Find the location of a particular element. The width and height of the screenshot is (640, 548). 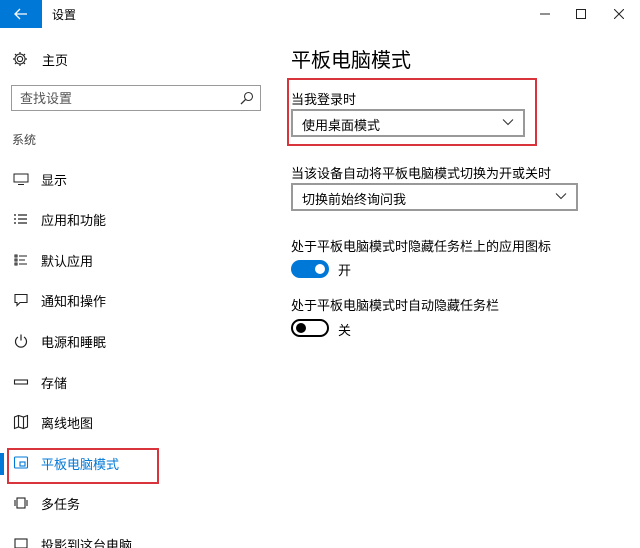

arrow-left-icon is located at coordinates (20, 14).